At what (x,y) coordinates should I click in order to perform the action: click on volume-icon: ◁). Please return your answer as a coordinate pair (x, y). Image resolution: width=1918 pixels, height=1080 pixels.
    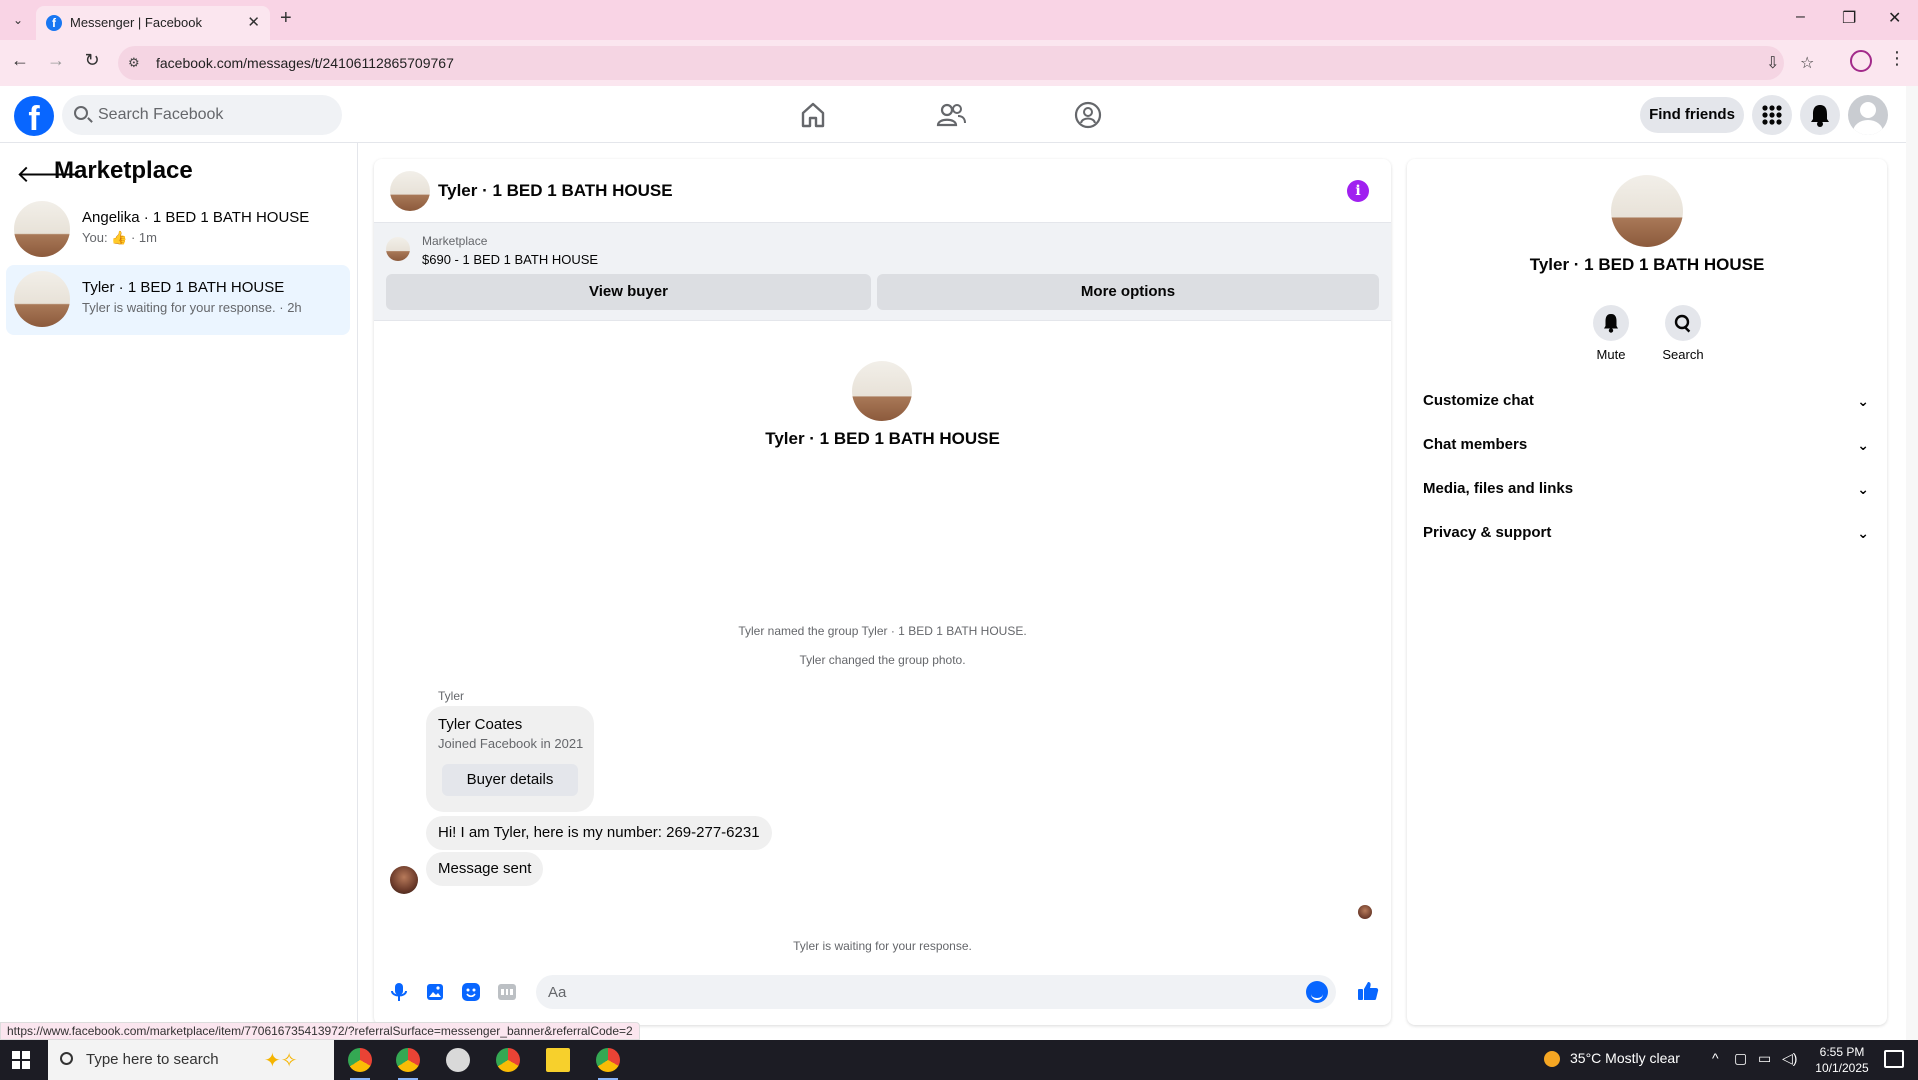
    Looking at the image, I should click on (1789, 1058).